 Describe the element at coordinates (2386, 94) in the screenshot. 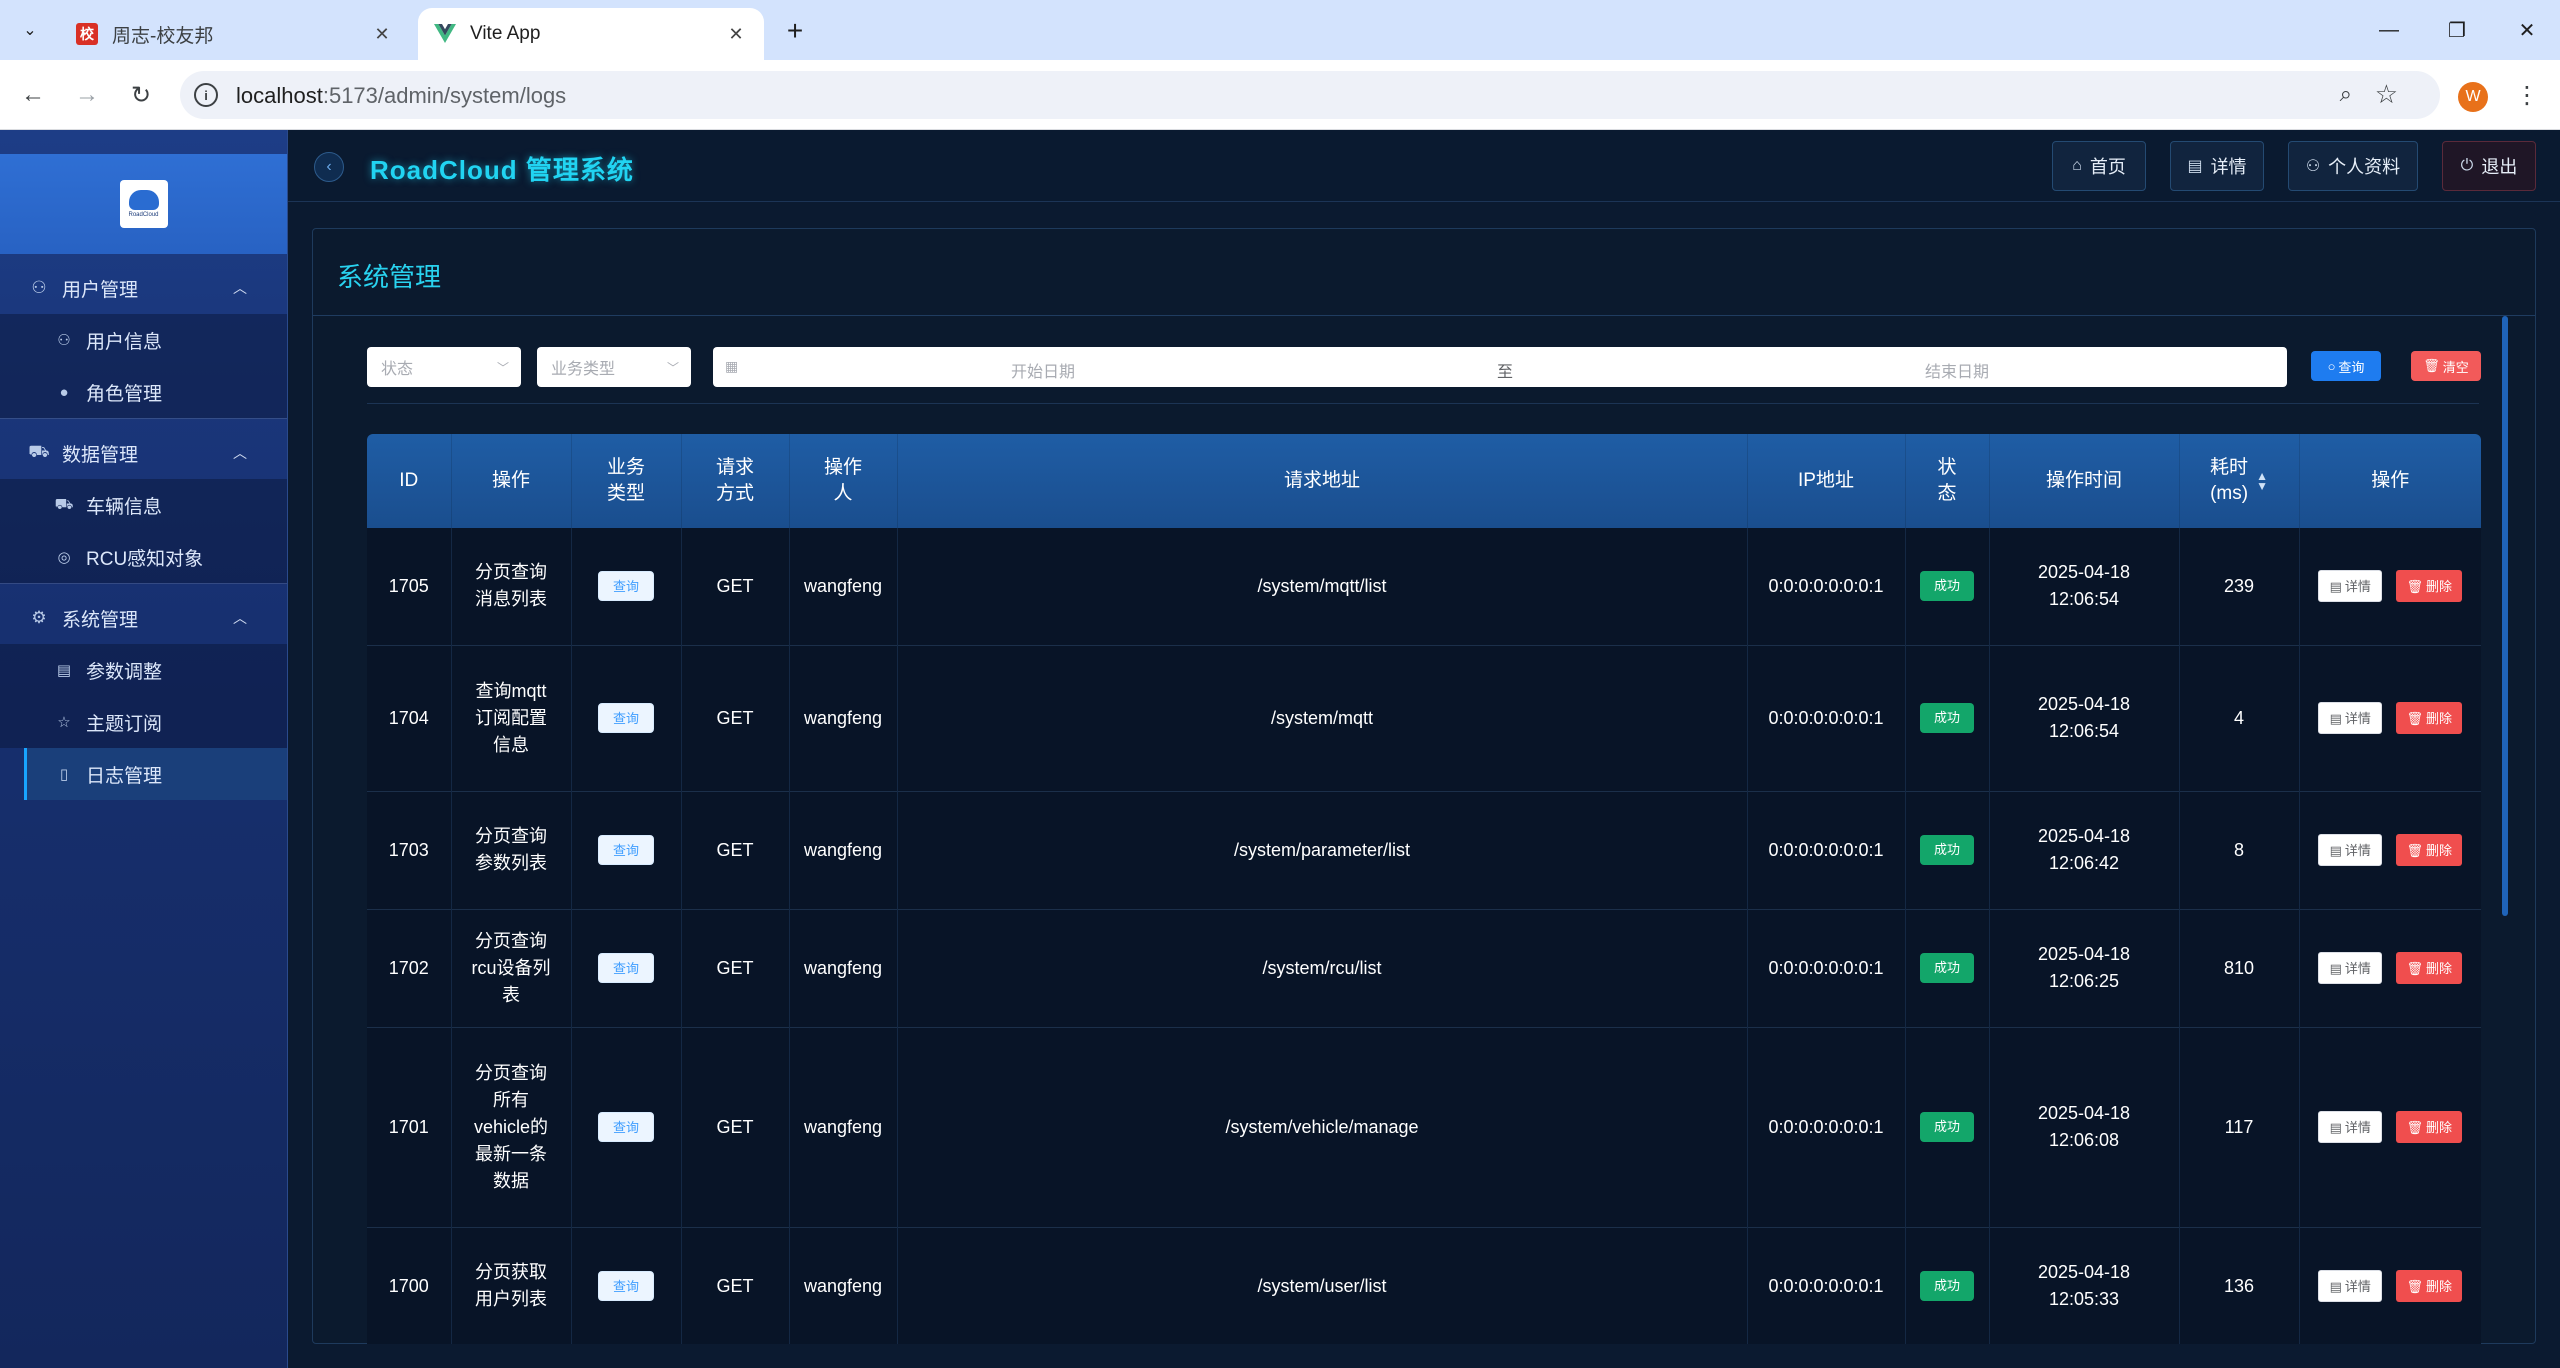

I see `bookmark-star-icon: ☆` at that location.